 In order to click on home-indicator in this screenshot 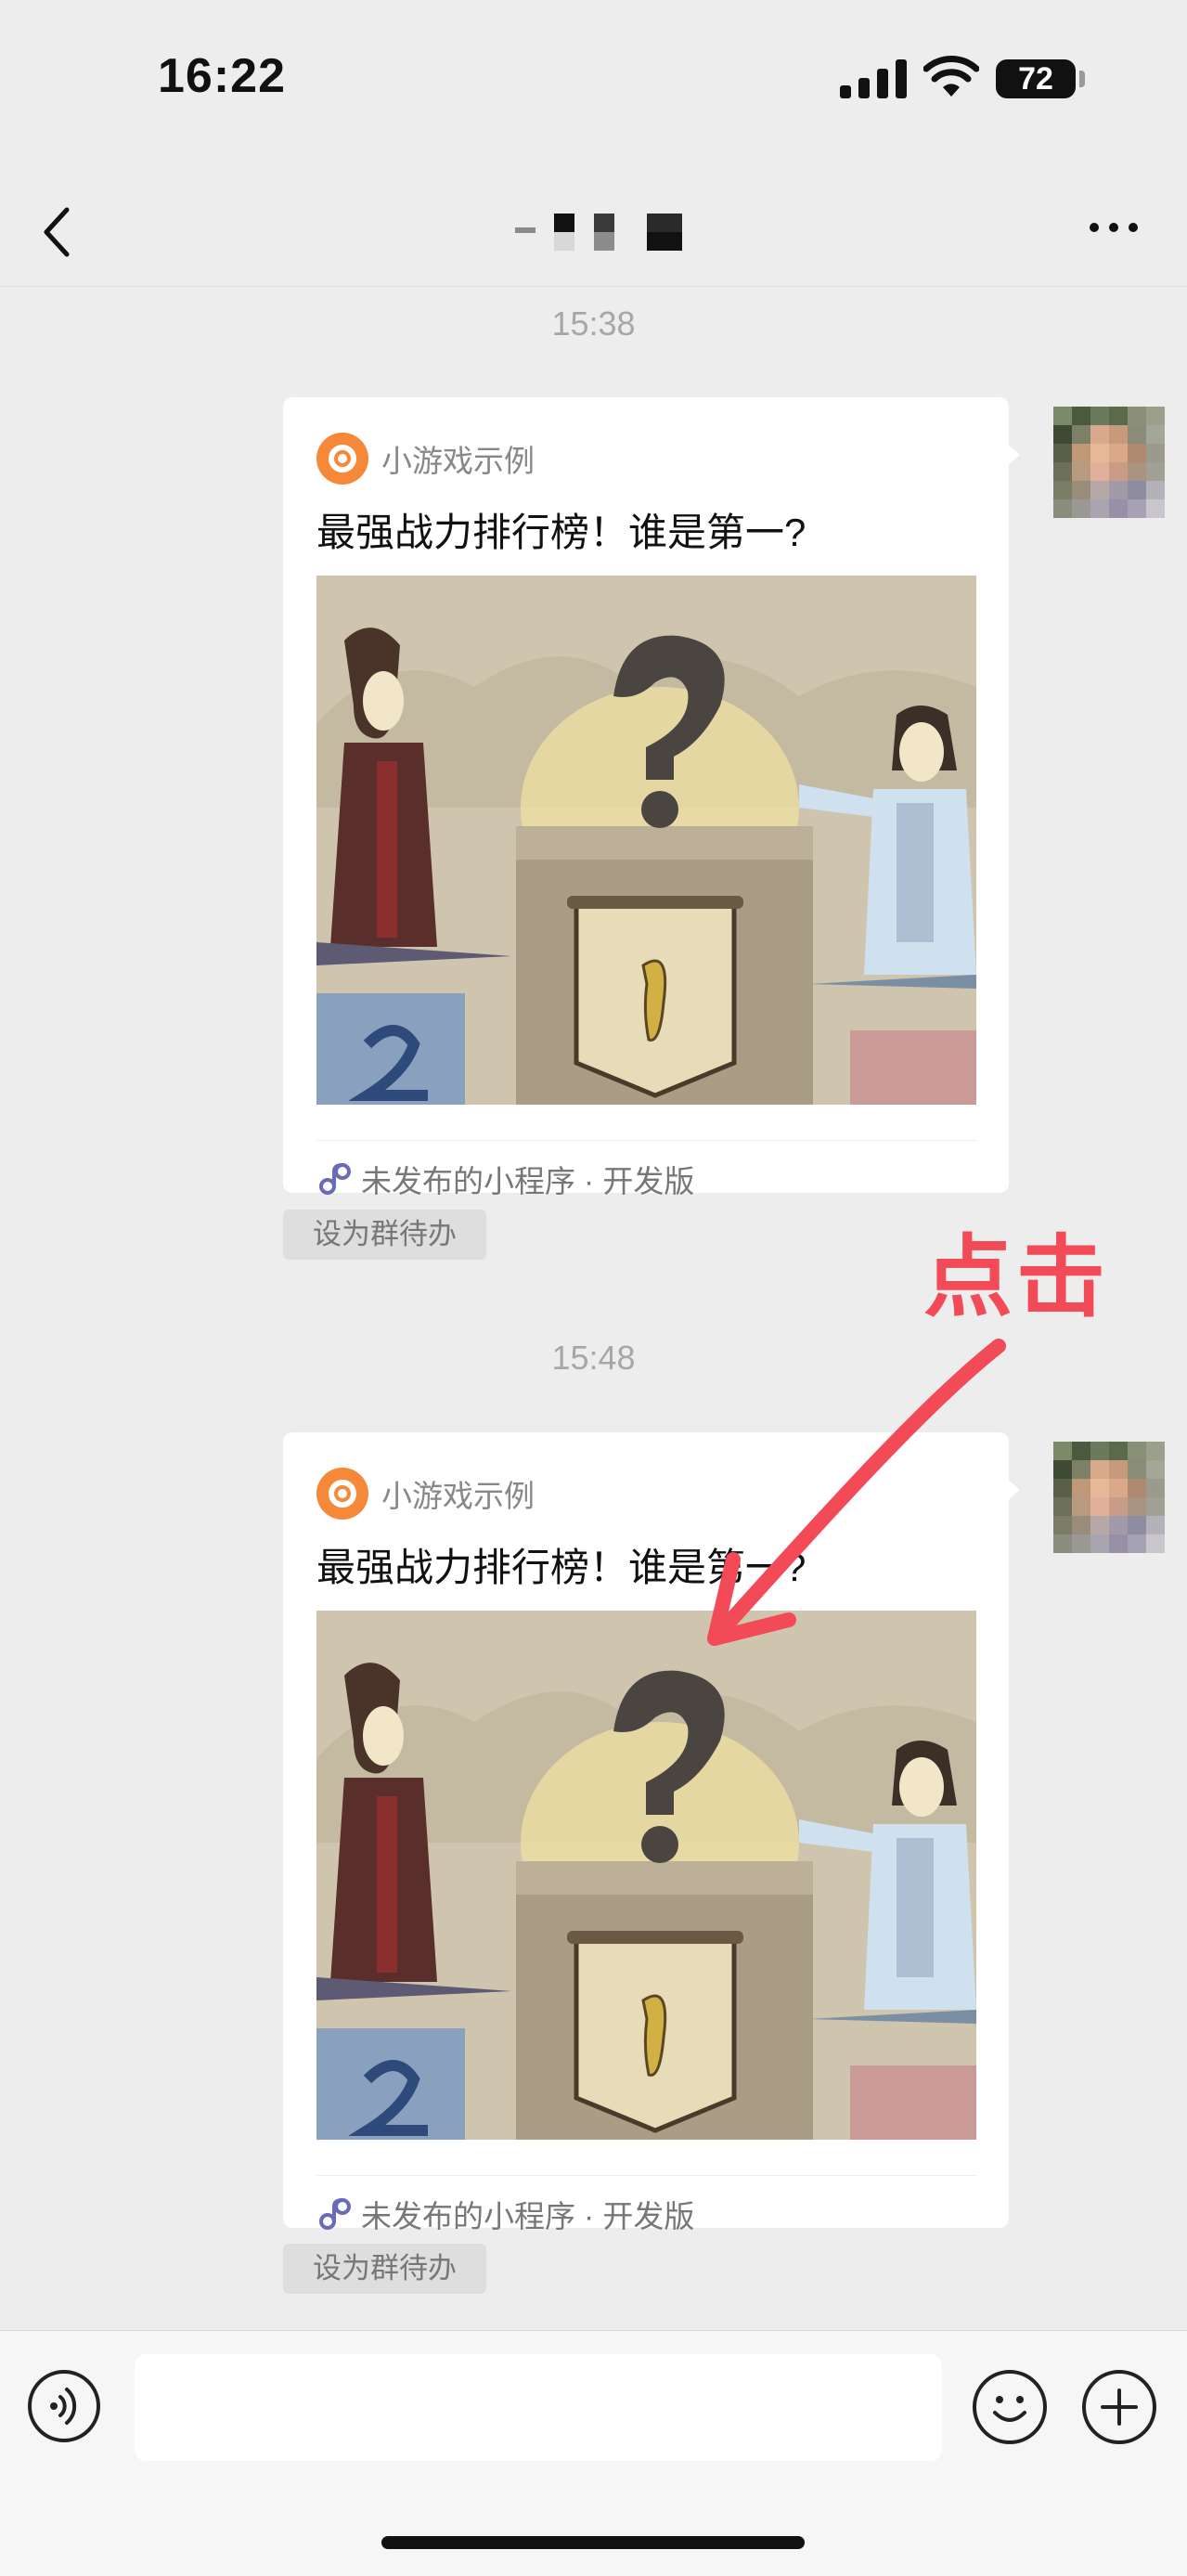, I will do `click(593, 2542)`.